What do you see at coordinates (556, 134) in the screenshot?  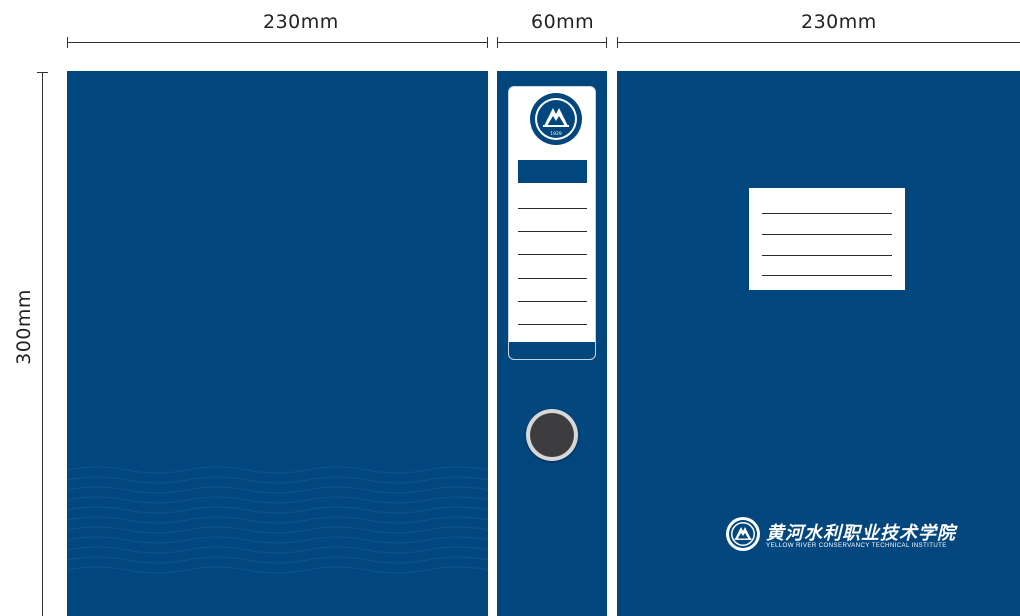 I see `spine-emblem-year: 1929` at bounding box center [556, 134].